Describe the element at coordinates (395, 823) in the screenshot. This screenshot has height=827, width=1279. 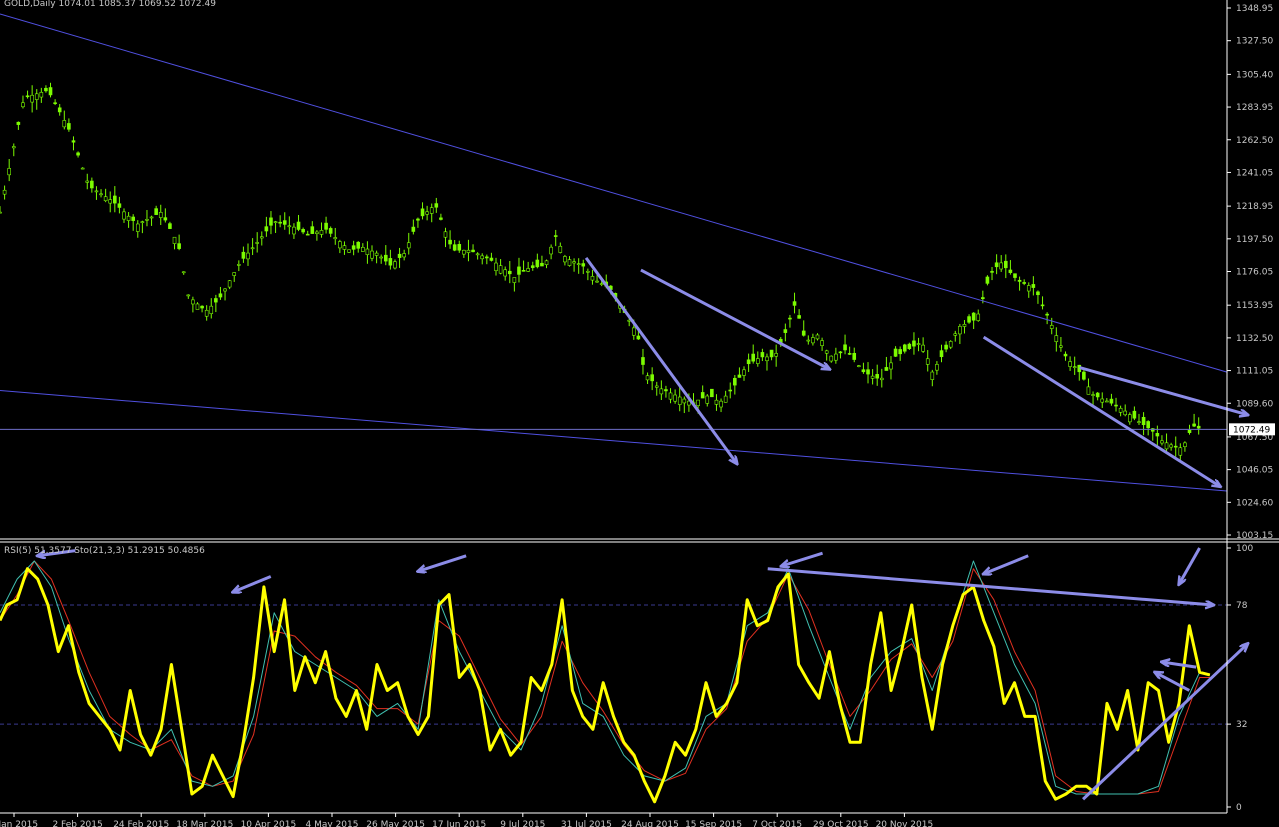
I see `time-tick-label: 26 May 2015` at that location.